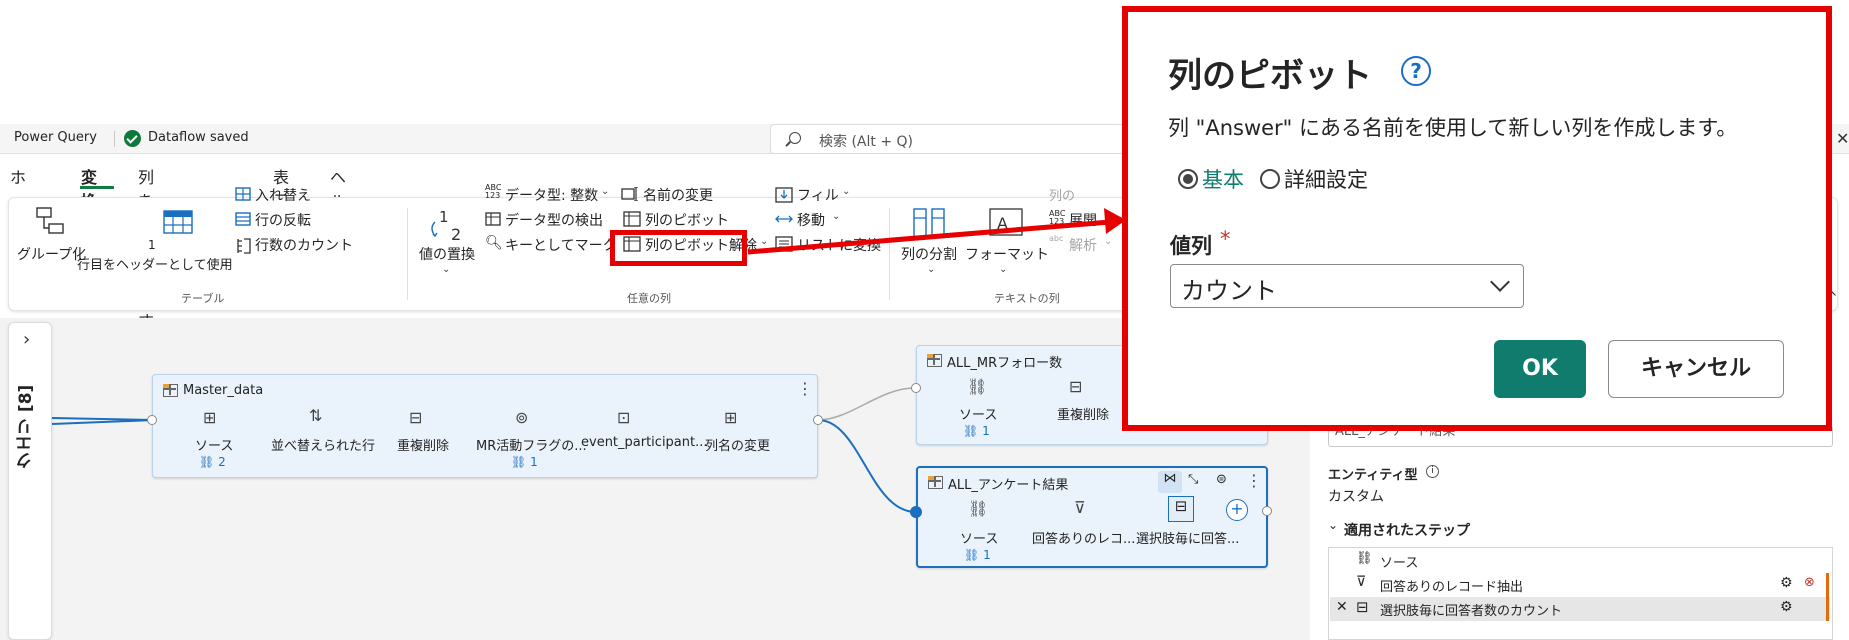 The width and height of the screenshot is (1849, 640). What do you see at coordinates (223, 390) in the screenshot?
I see `node-title: Master_data` at bounding box center [223, 390].